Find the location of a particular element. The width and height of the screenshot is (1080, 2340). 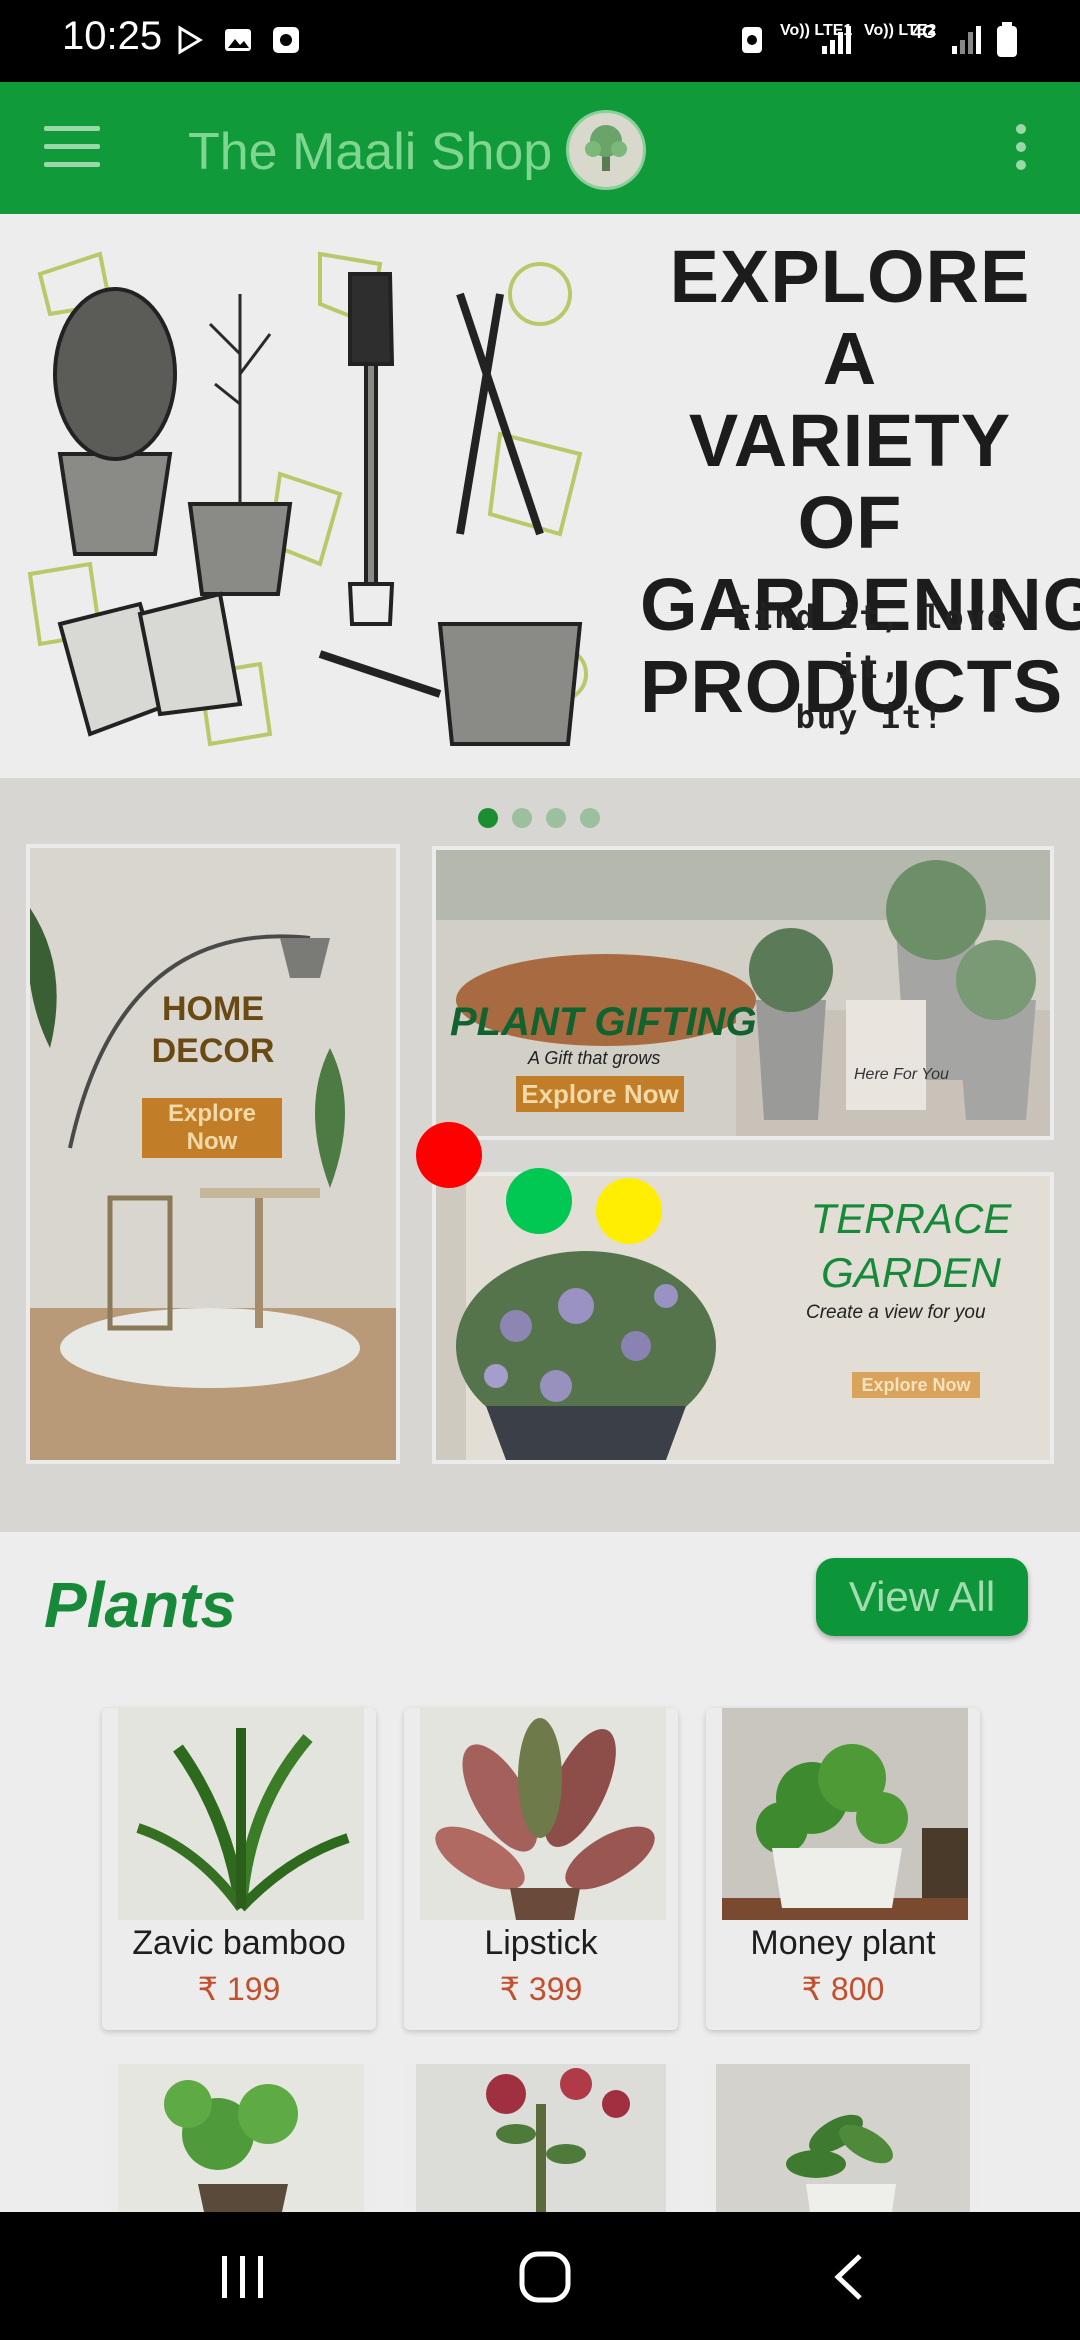

plant-gifting-explore-button: Explore Now is located at coordinates (600, 1094).